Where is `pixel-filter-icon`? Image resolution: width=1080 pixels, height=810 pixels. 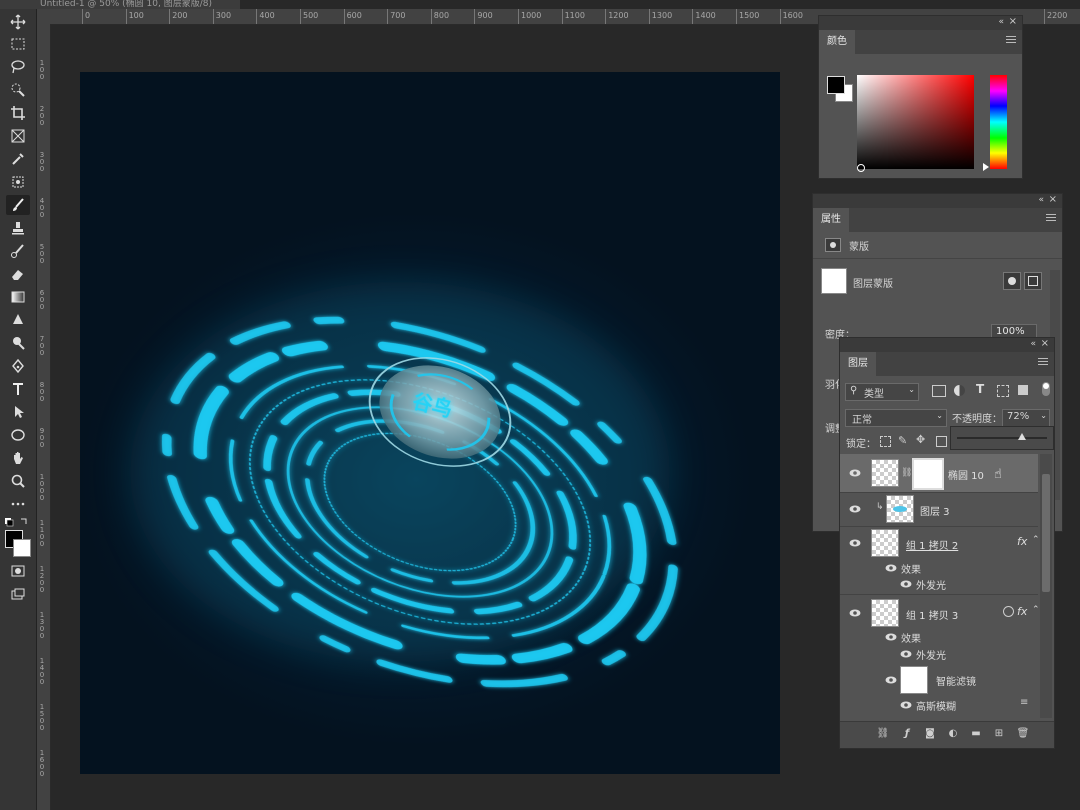
pixel-filter-icon is located at coordinates (939, 391).